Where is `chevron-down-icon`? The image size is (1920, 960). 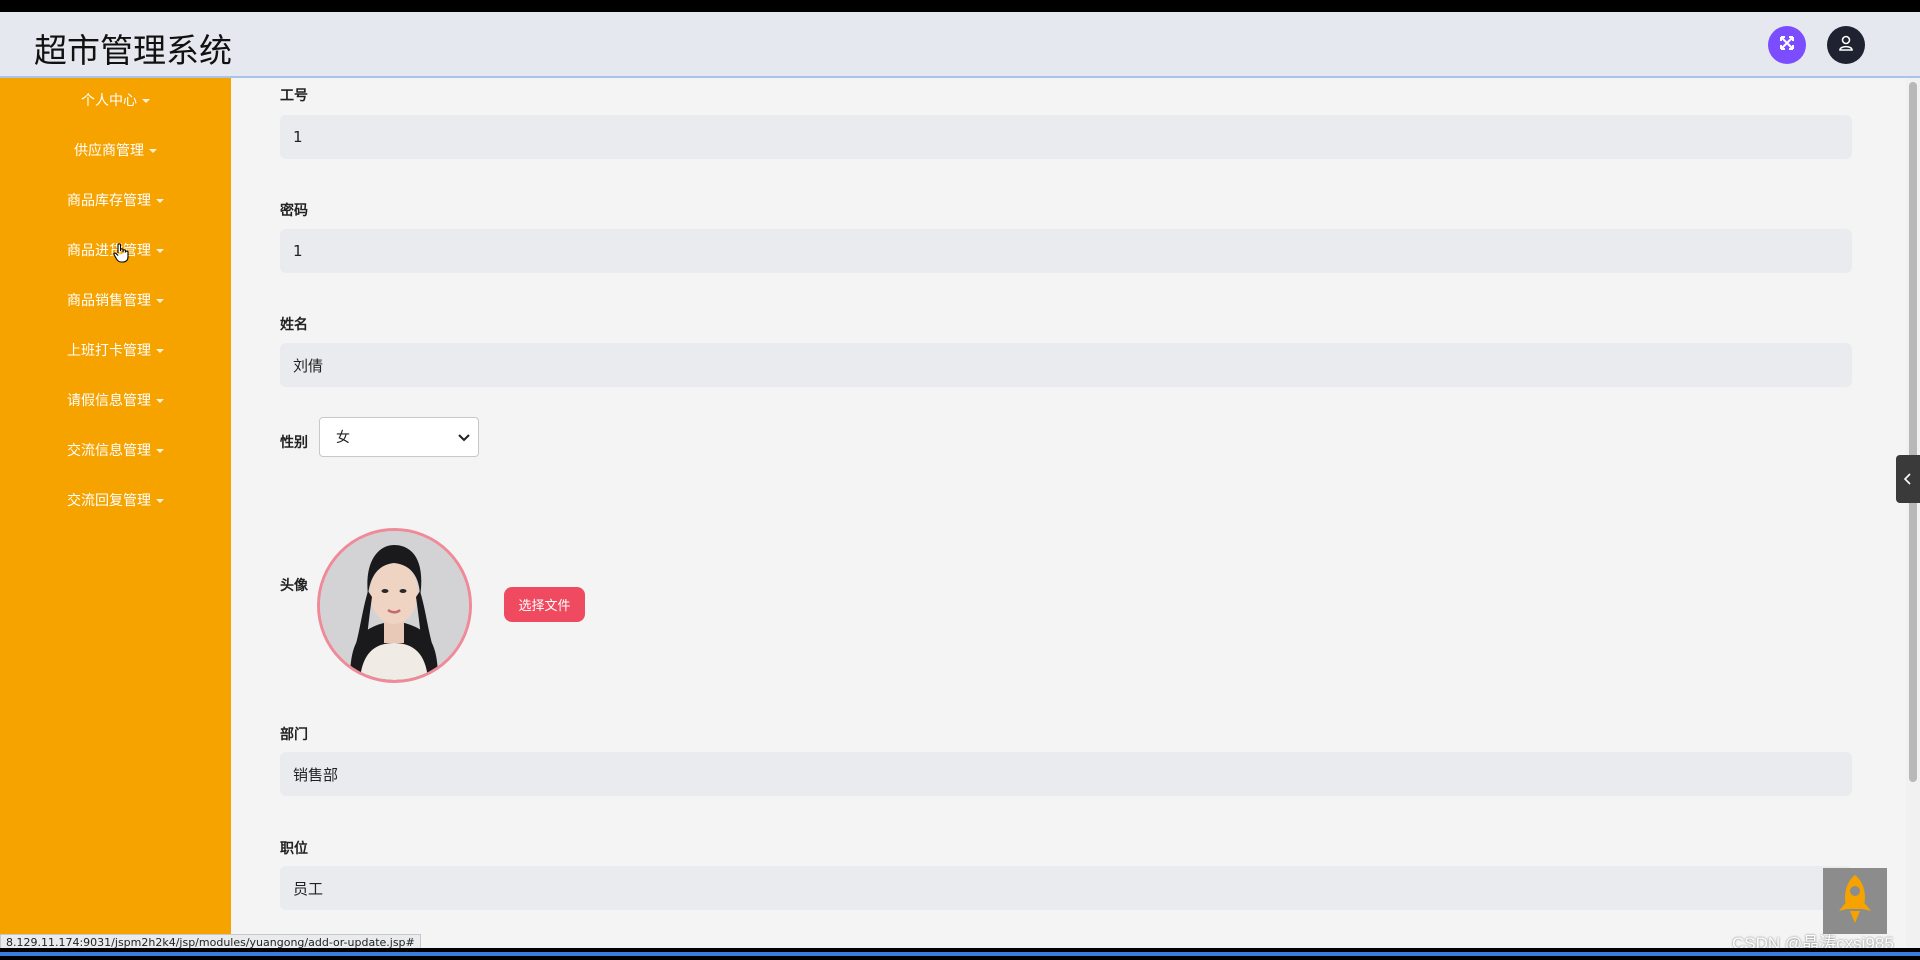
chevron-down-icon is located at coordinates (464, 439).